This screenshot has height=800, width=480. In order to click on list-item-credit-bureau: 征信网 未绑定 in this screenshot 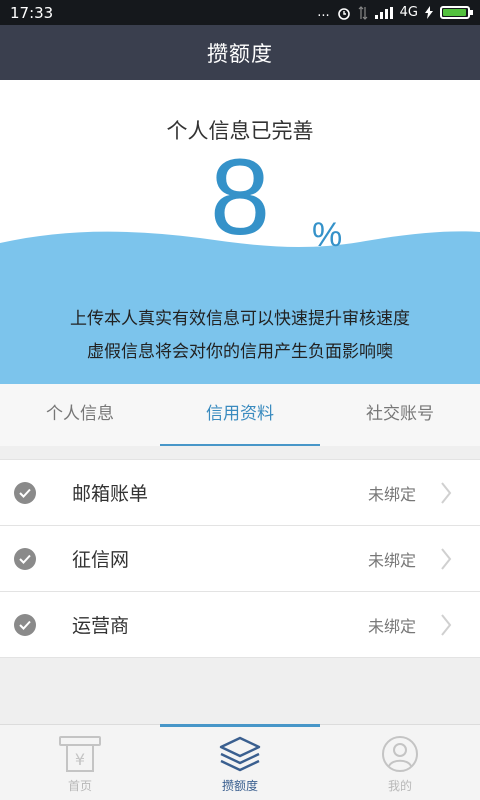, I will do `click(240, 559)`.